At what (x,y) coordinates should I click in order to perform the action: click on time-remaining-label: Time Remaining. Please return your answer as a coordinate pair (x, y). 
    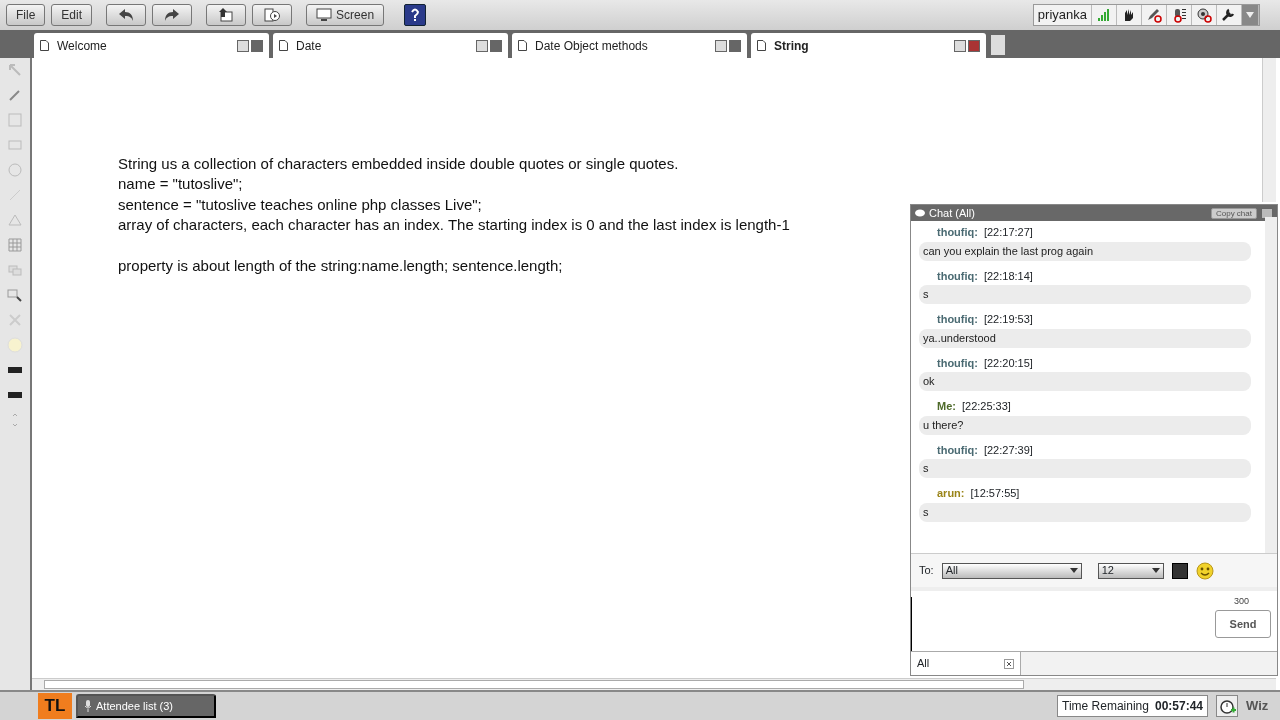
    Looking at the image, I should click on (1105, 706).